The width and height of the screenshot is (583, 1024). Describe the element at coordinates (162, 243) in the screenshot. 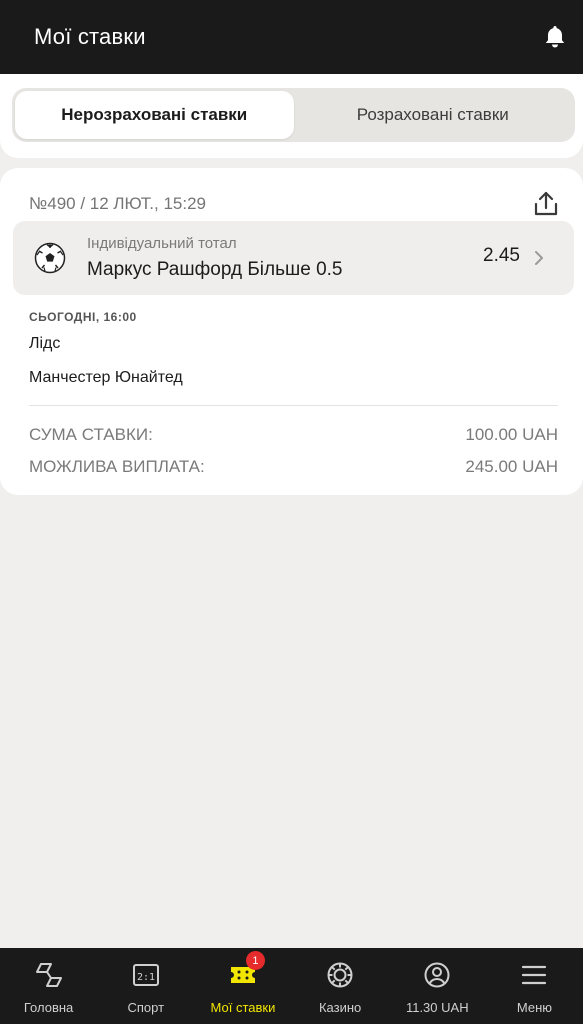

I see `market-name: Індивідуальний тотал` at that location.